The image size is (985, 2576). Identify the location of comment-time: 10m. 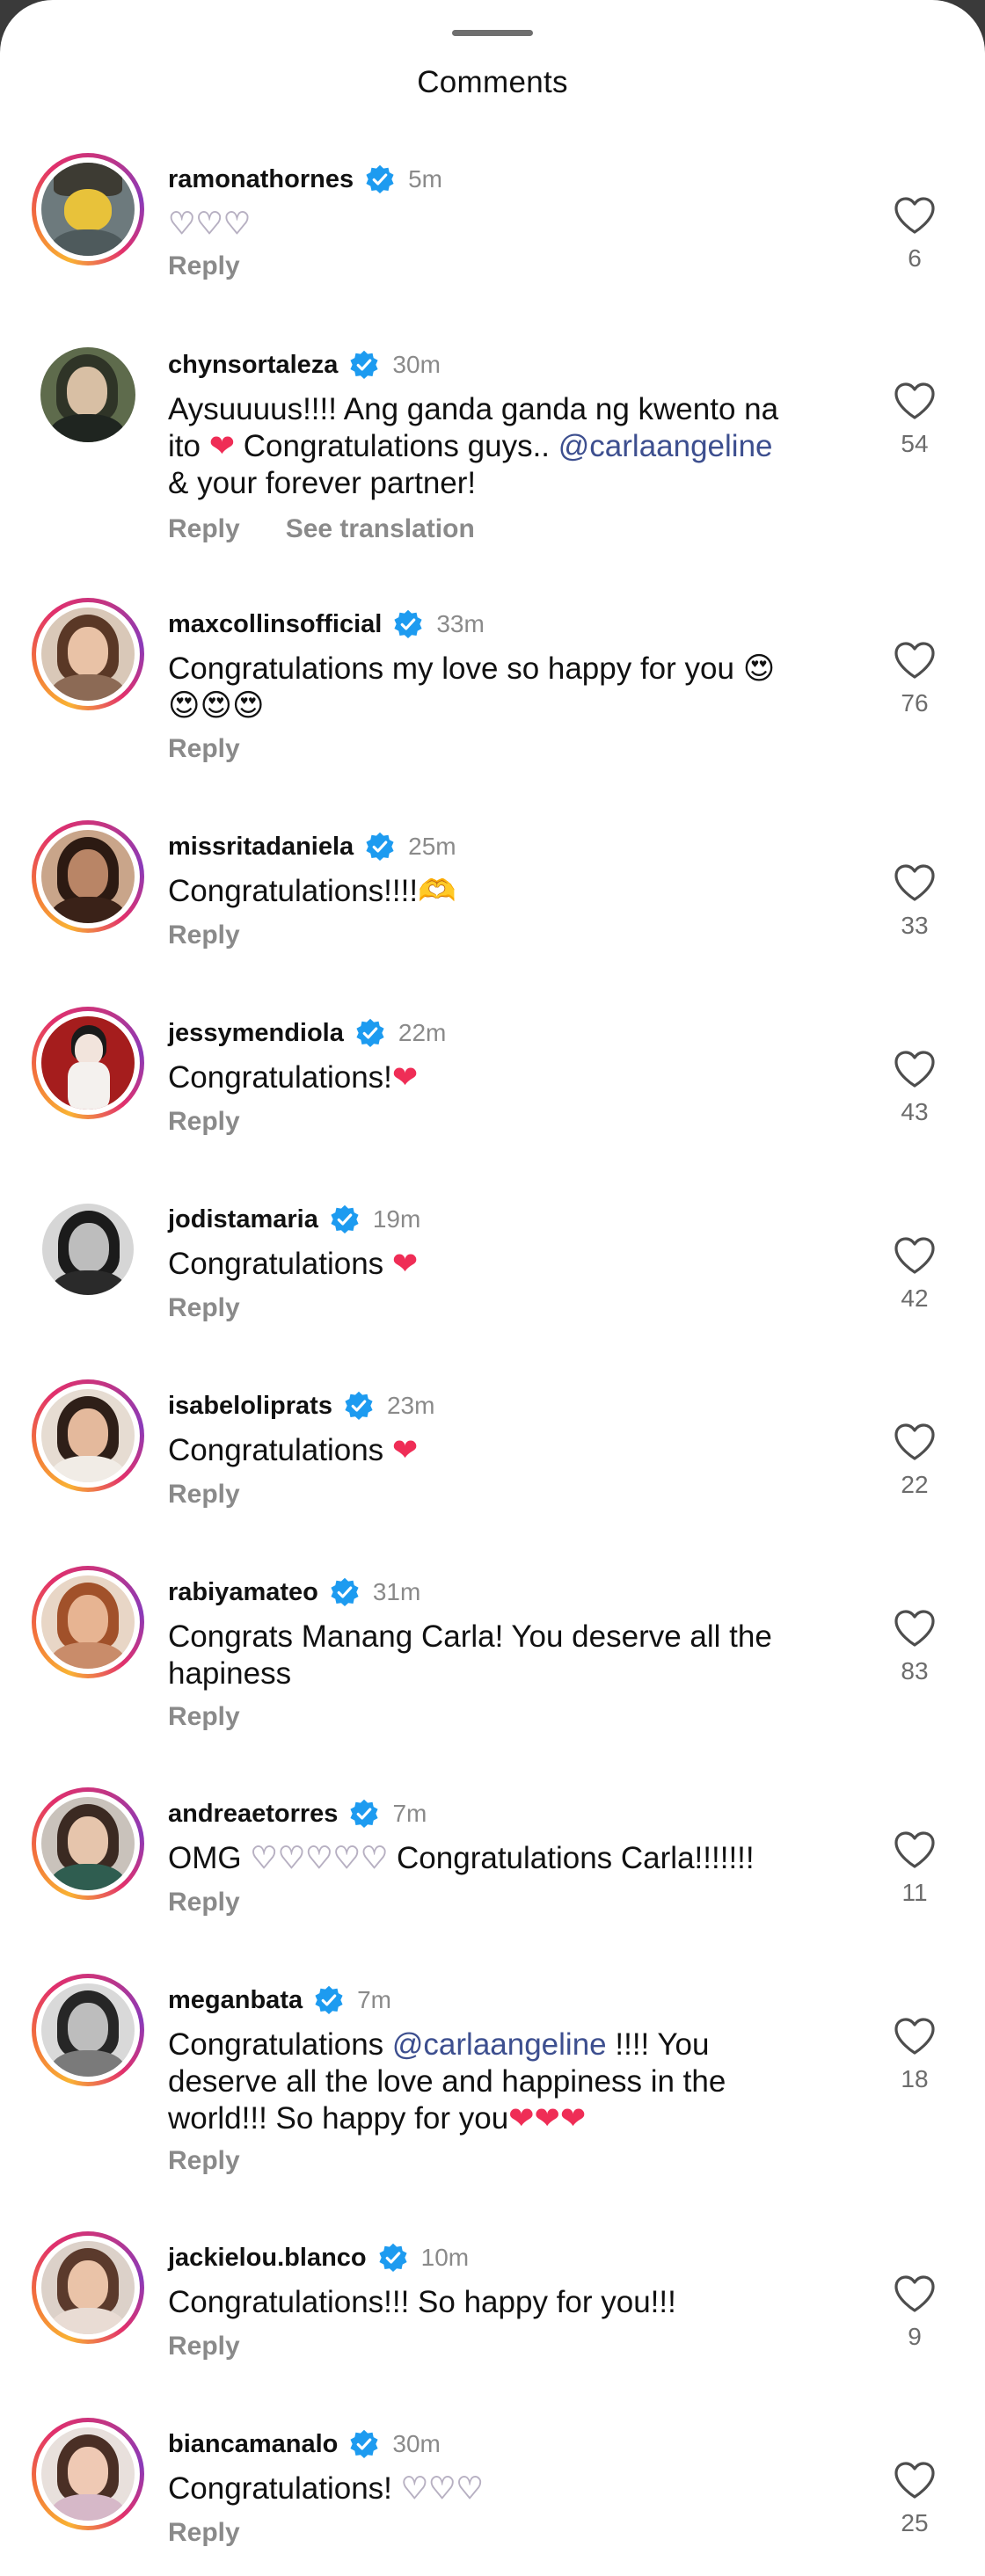
(445, 2257).